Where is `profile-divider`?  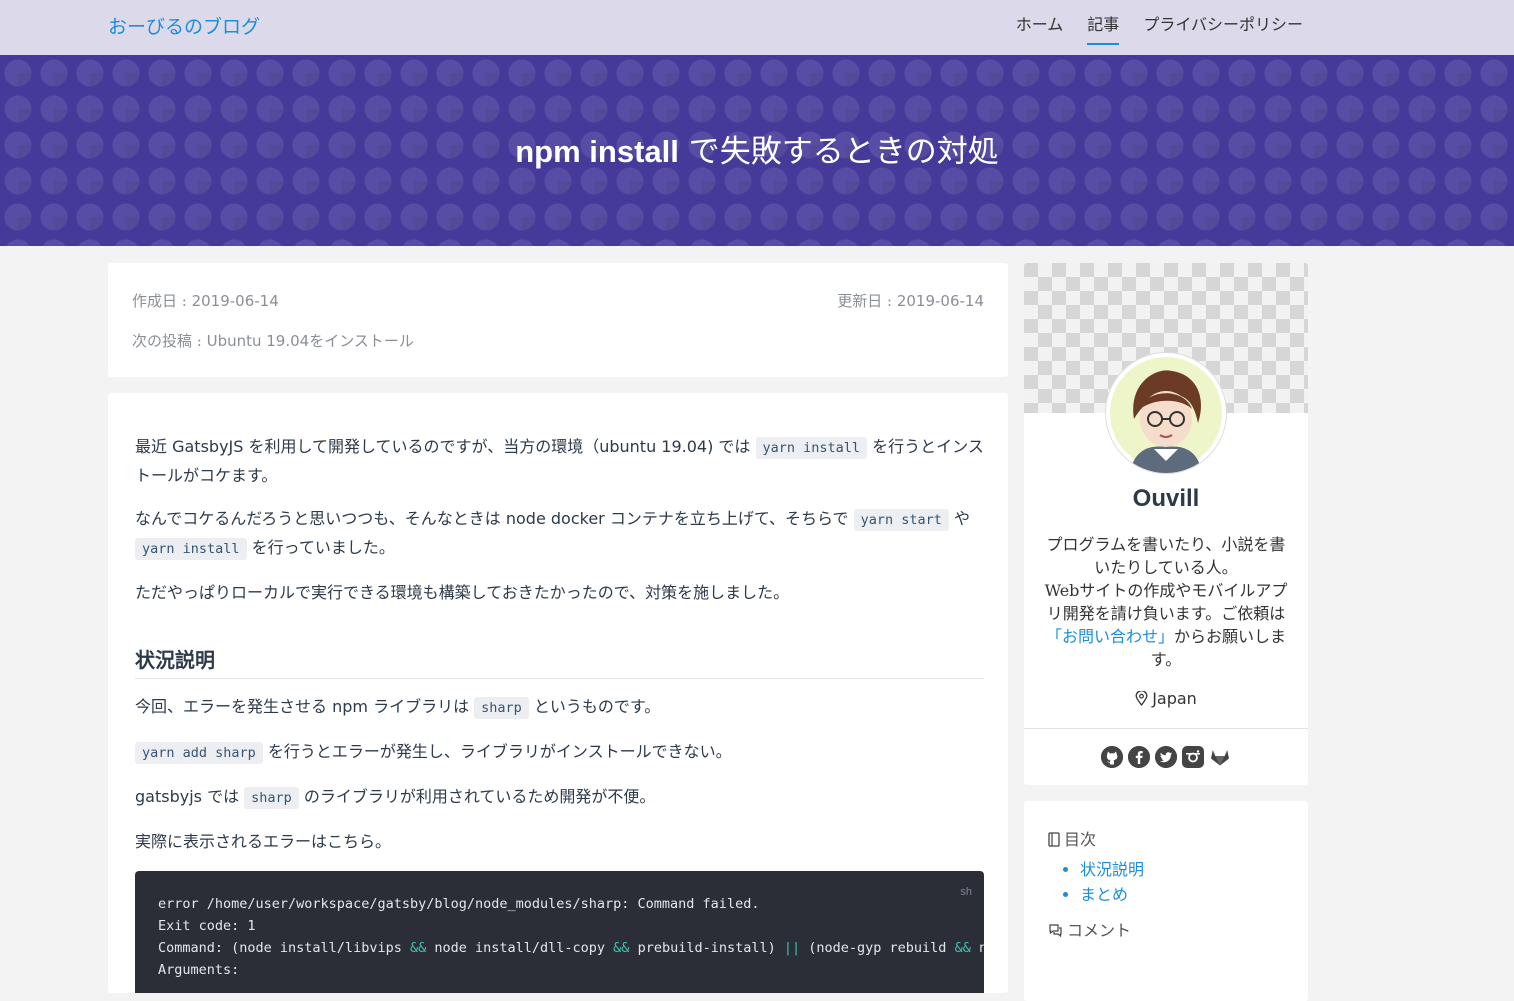
profile-divider is located at coordinates (1166, 728).